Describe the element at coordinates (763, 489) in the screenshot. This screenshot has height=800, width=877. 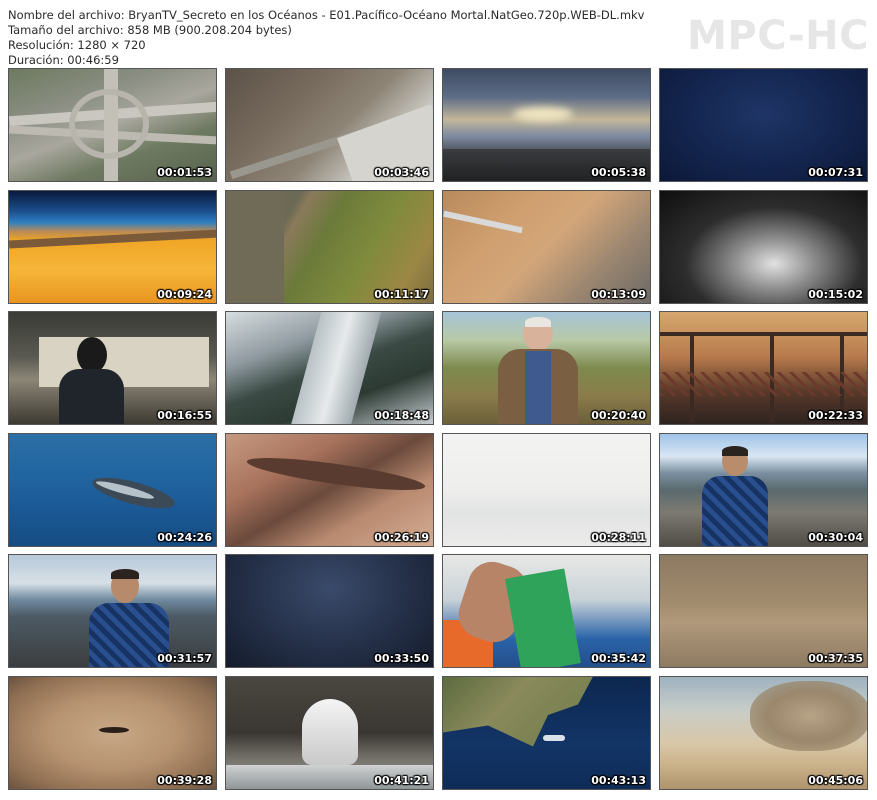
I see `thumbnail: 00:30:04` at that location.